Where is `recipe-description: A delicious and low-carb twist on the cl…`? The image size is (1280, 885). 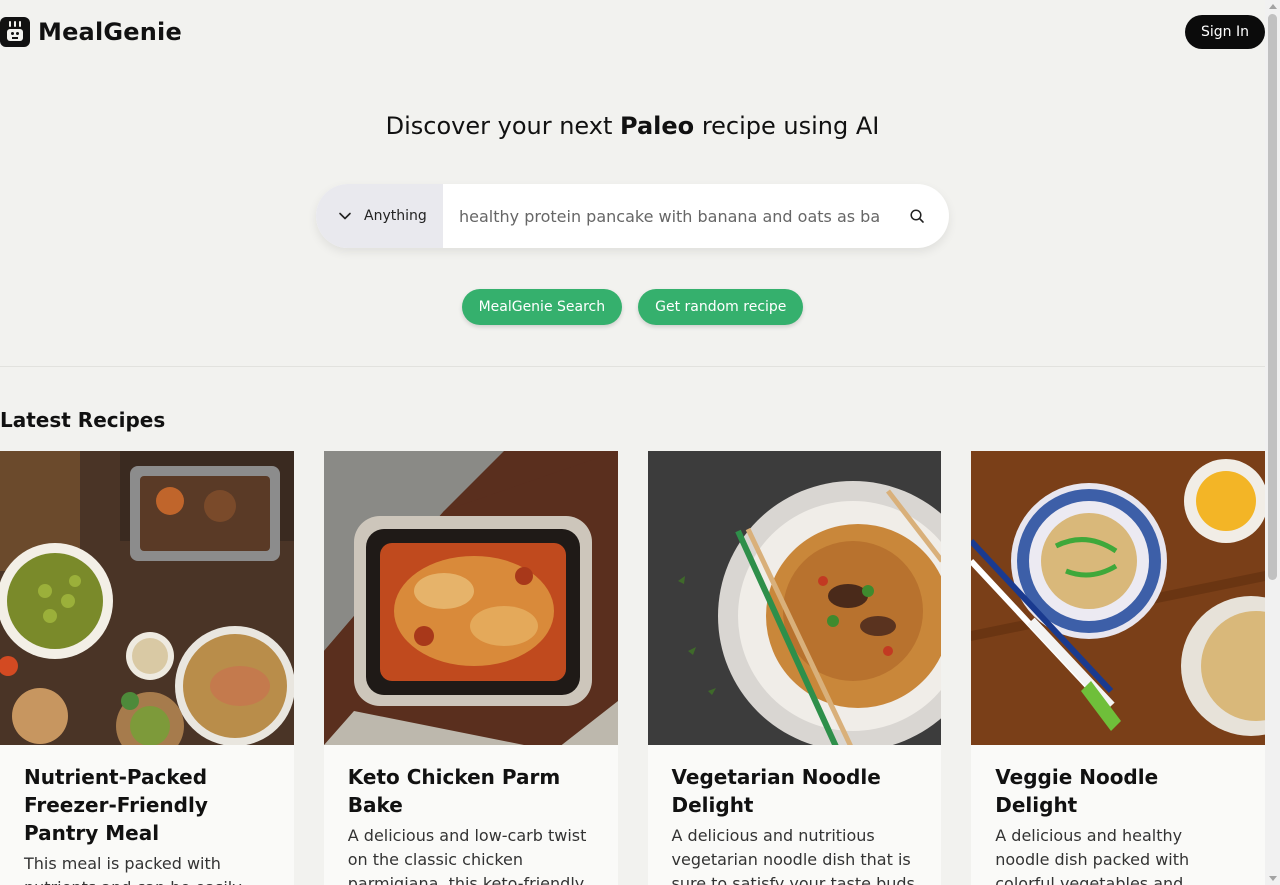
recipe-description: A delicious and low-carb twist on the cl… is located at coordinates (467, 855).